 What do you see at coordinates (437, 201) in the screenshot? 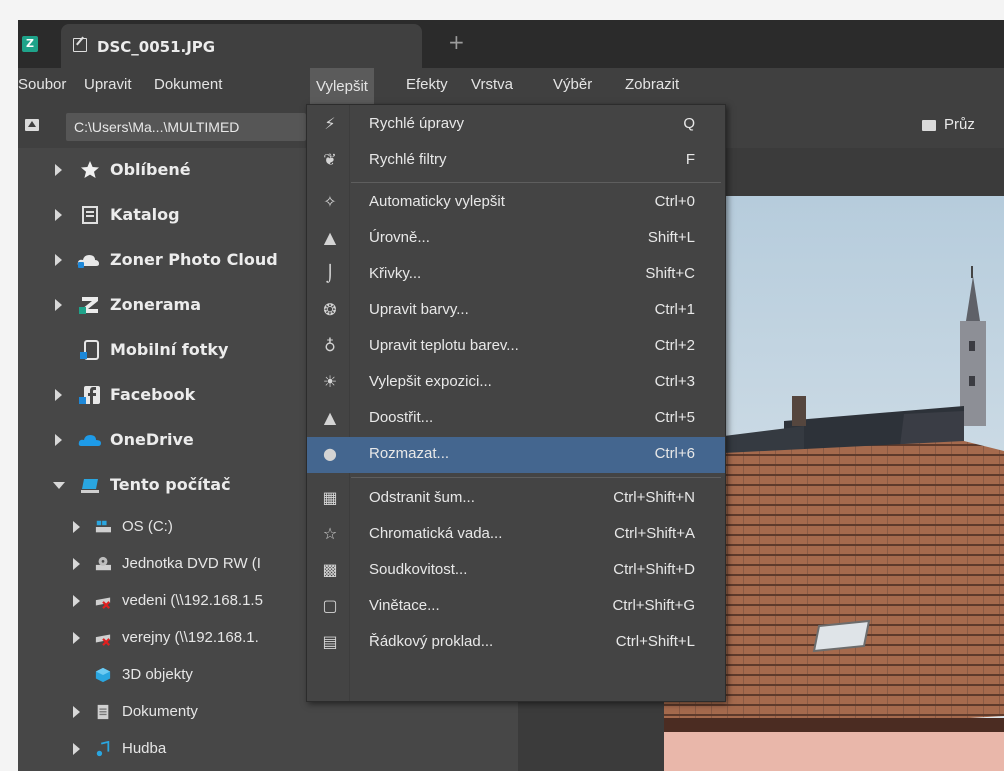
I see `menu-item-label: Automaticky vylepšit` at bounding box center [437, 201].